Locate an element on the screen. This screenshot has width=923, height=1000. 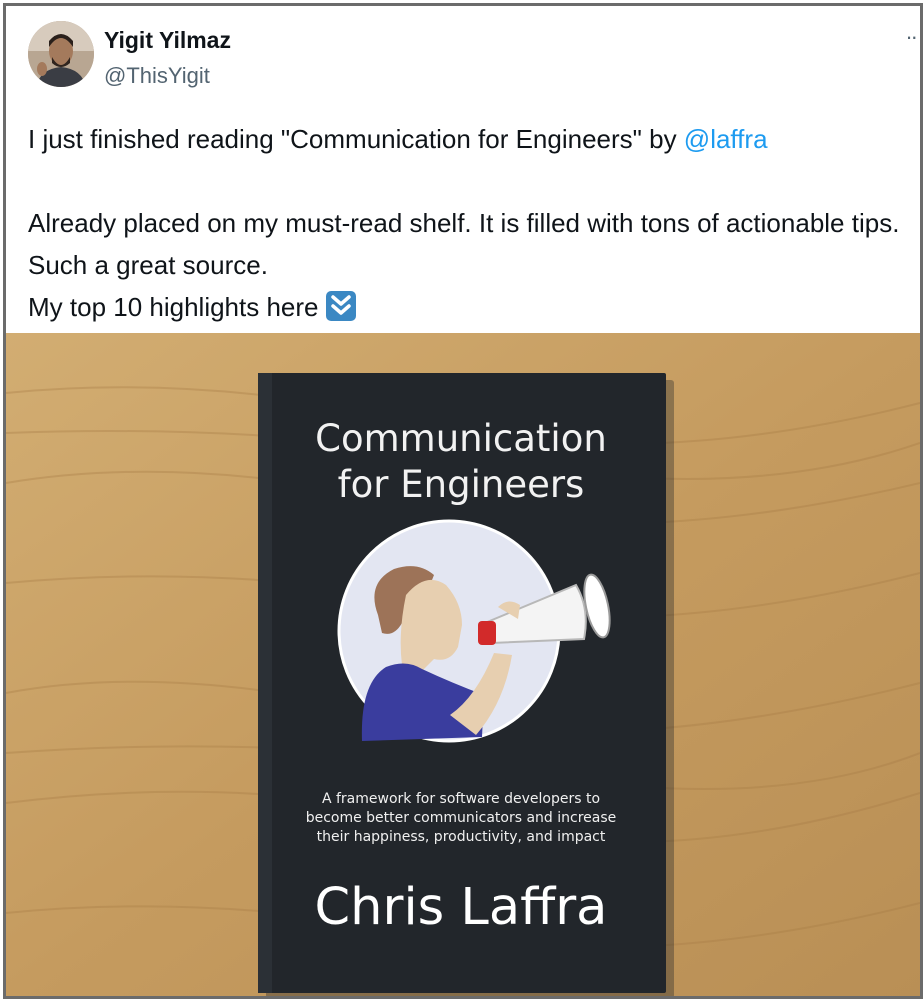
tweet-line-3-text: My top 10 highlights here is located at coordinates (173, 307).